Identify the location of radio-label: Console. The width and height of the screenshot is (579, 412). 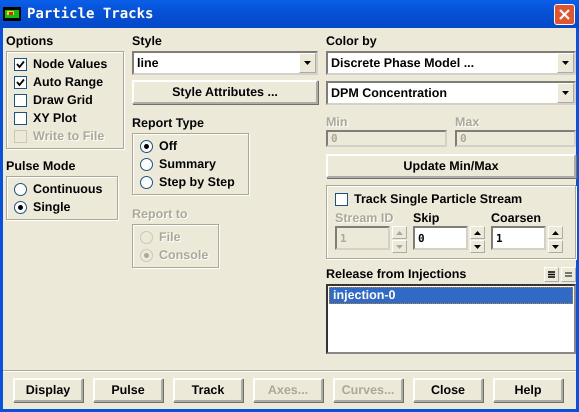
(183, 255).